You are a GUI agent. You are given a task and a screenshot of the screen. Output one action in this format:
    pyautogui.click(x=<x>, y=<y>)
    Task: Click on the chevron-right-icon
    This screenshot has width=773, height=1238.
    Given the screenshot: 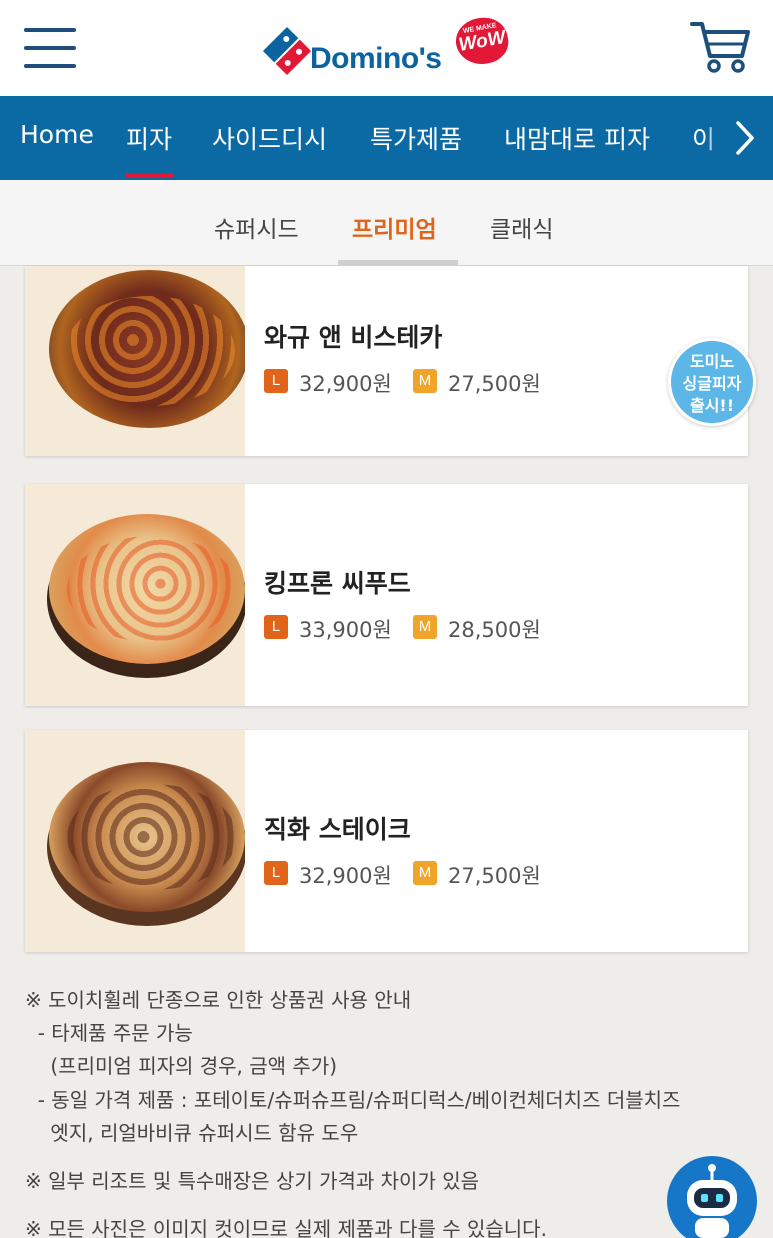 What is the action you would take?
    pyautogui.click(x=745, y=138)
    